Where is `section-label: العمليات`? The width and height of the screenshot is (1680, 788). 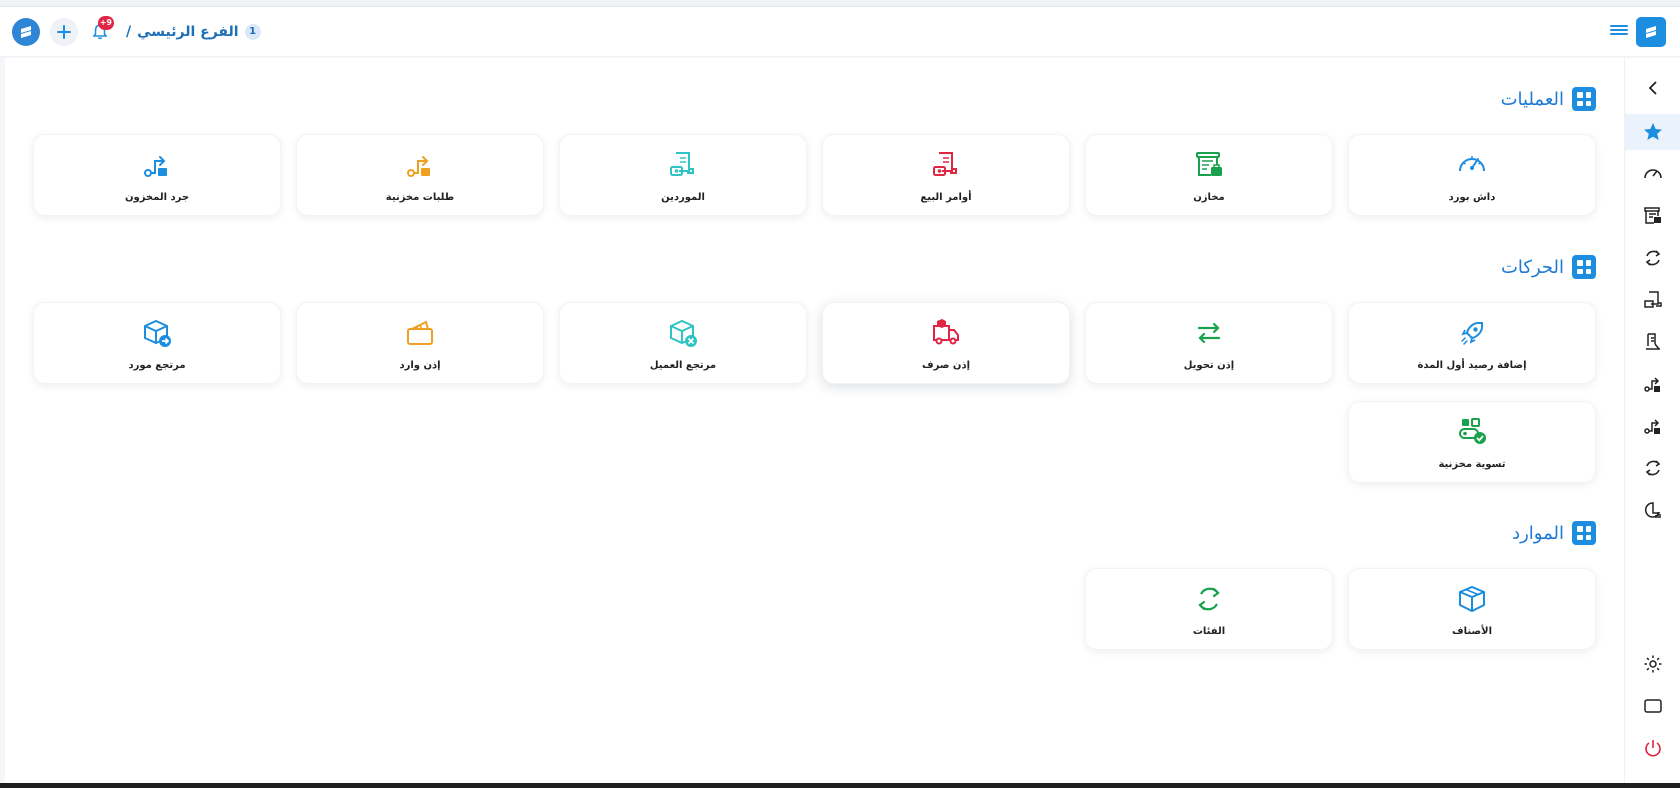 section-label: العمليات is located at coordinates (1532, 99).